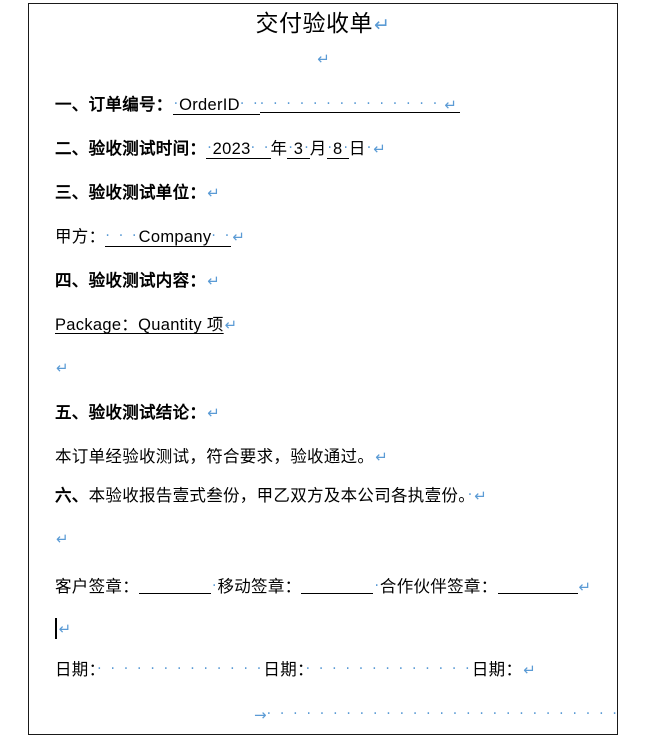  I want to click on customer-signature-field, so click(175, 586).